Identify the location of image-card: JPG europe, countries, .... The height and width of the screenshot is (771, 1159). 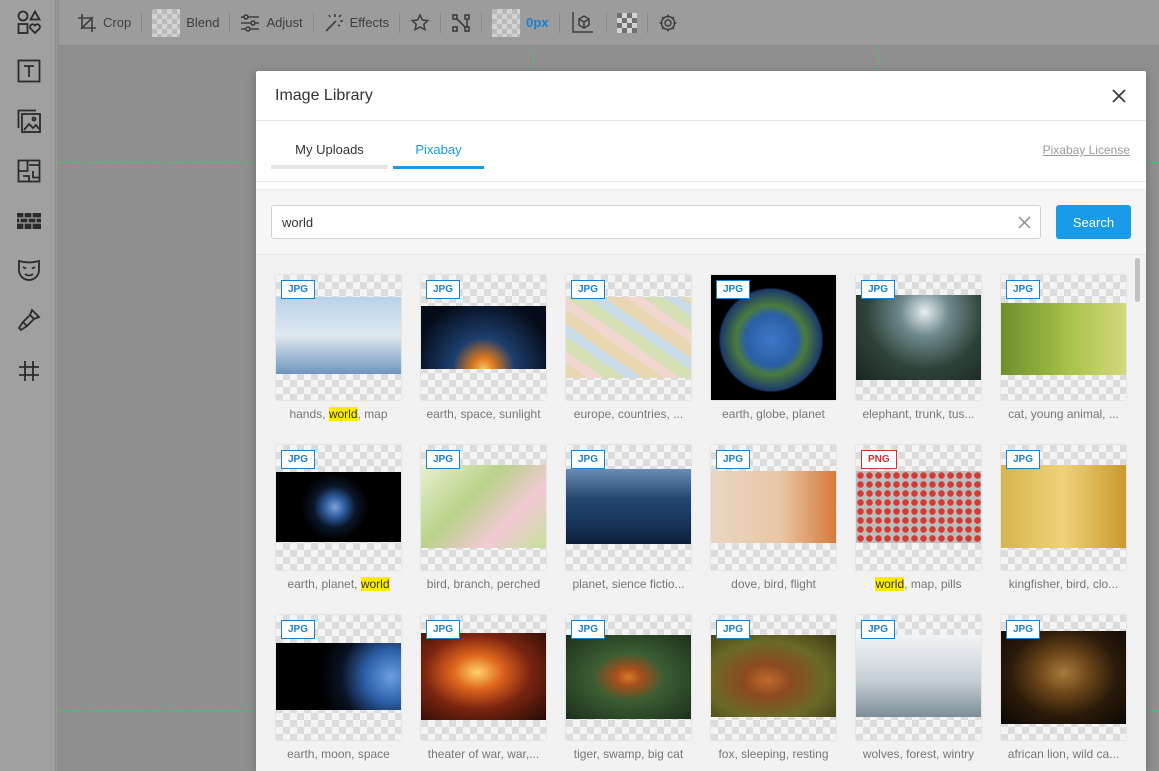
(628, 348).